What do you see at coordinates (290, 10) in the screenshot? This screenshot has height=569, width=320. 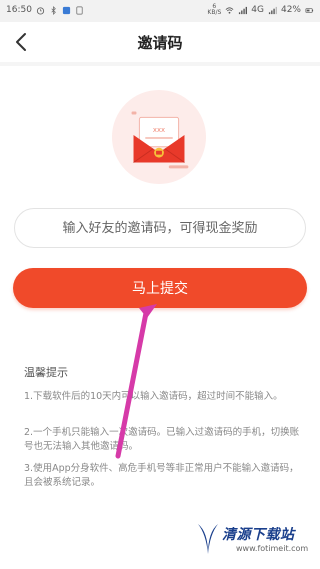 I see `battery-percent: 42%` at bounding box center [290, 10].